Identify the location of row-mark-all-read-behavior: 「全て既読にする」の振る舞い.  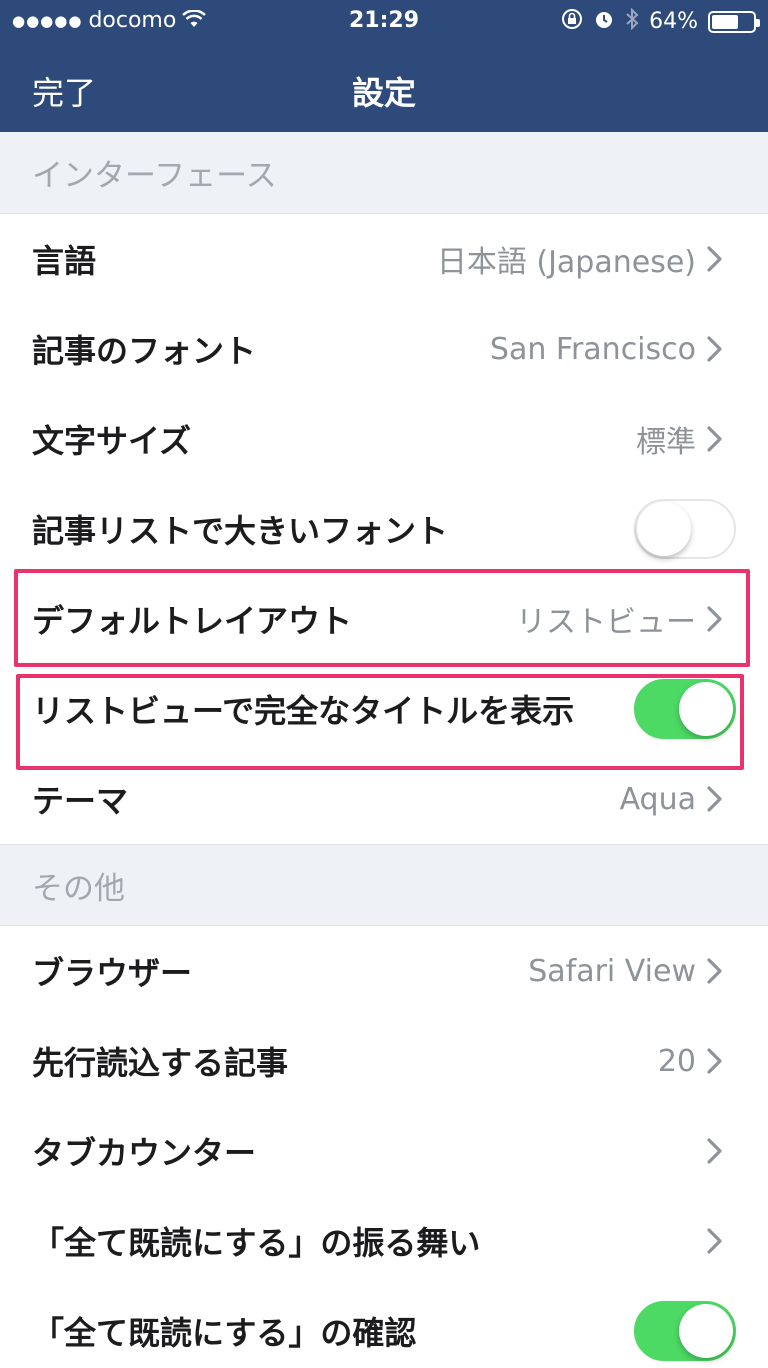
(384, 1241).